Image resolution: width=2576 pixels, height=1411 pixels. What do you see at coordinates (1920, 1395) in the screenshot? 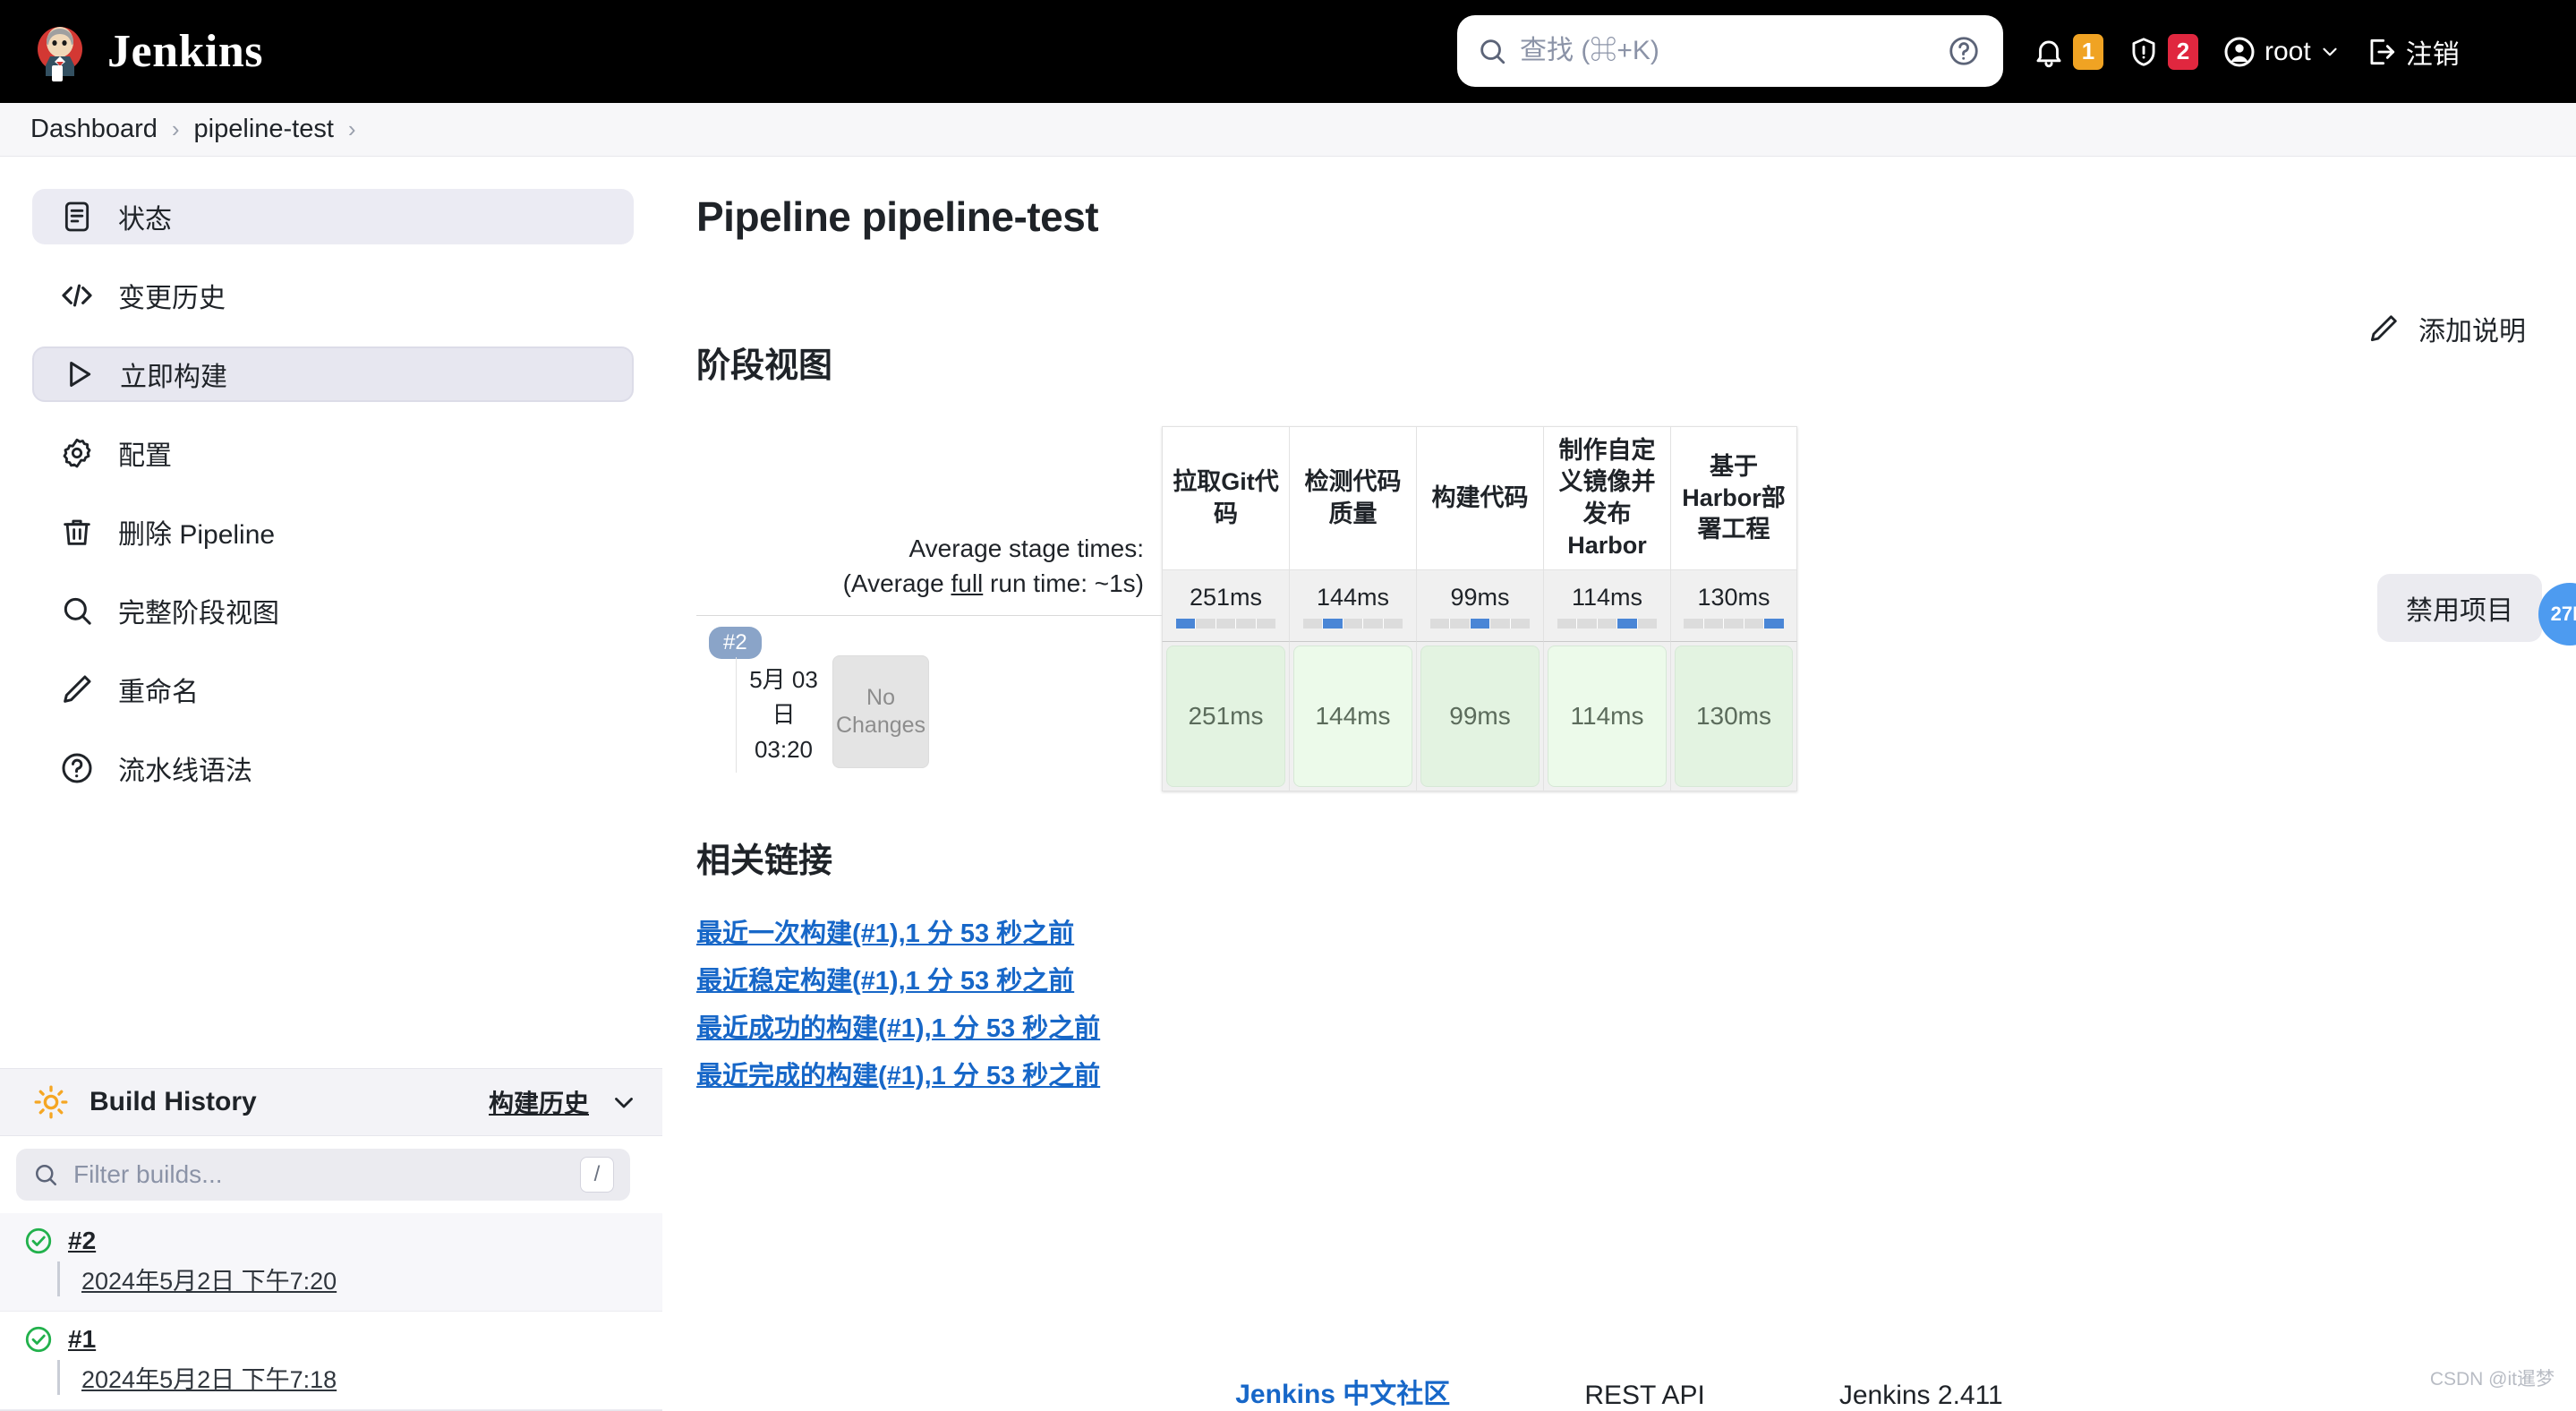
I see `footer-version: Jenkins 2.411` at bounding box center [1920, 1395].